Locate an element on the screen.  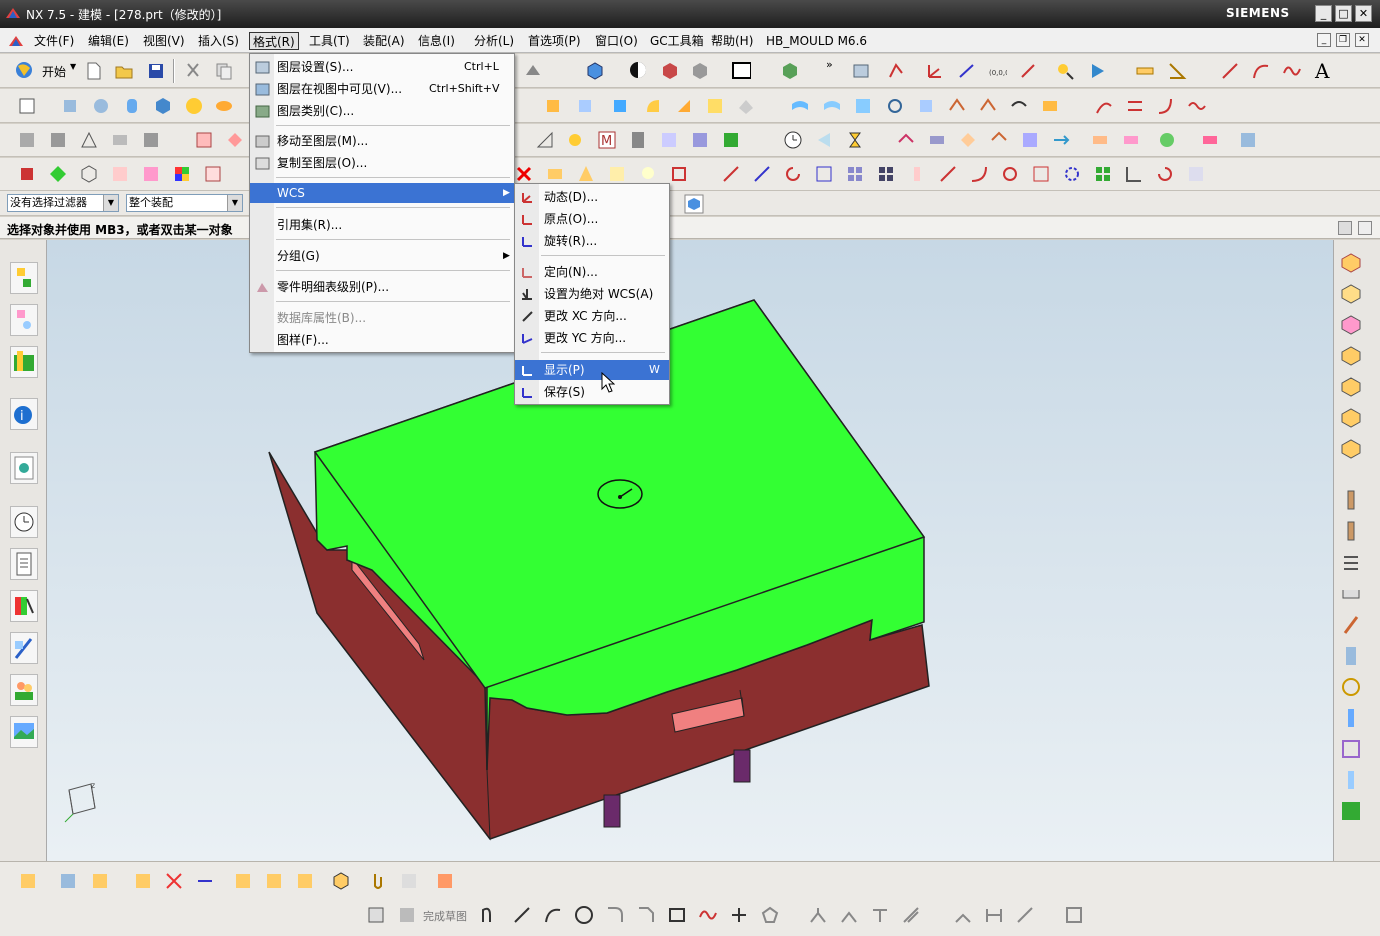
hidden-view-icon is located at coordinates (700, 71).